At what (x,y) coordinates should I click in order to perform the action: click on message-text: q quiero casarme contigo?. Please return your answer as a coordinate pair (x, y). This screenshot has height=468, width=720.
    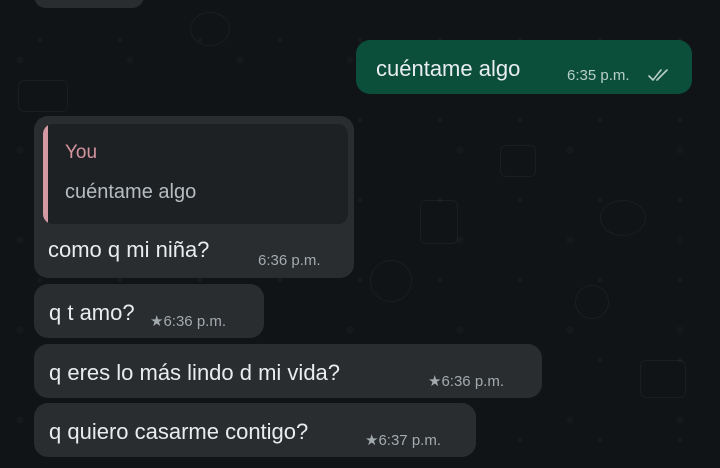
    Looking at the image, I should click on (179, 431).